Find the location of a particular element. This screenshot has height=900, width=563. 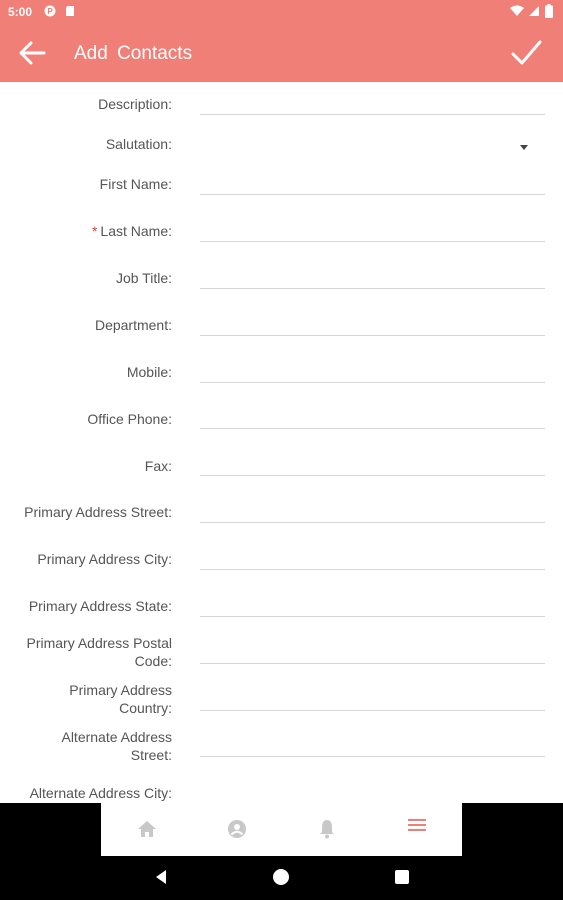

sd-card-icon is located at coordinates (70, 11).